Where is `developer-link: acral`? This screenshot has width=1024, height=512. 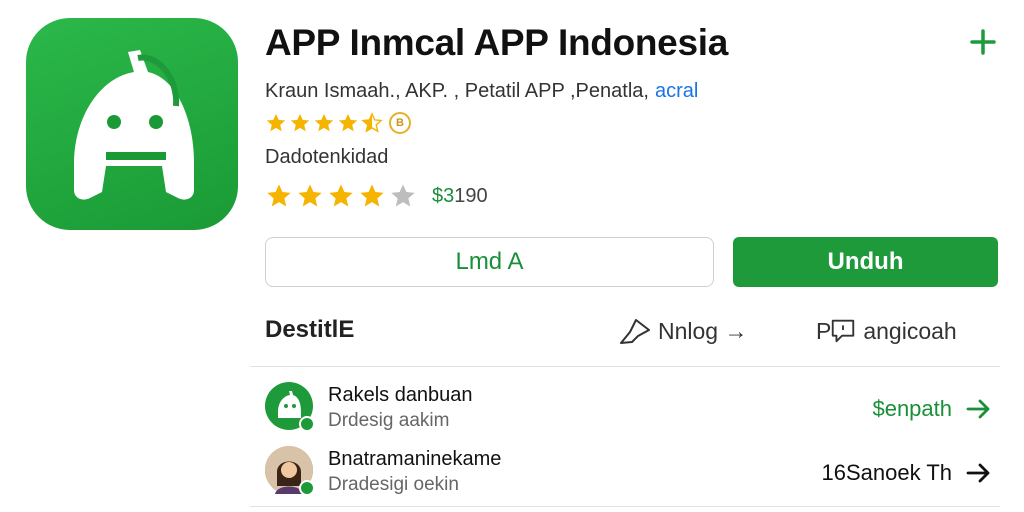 developer-link: acral is located at coordinates (676, 91).